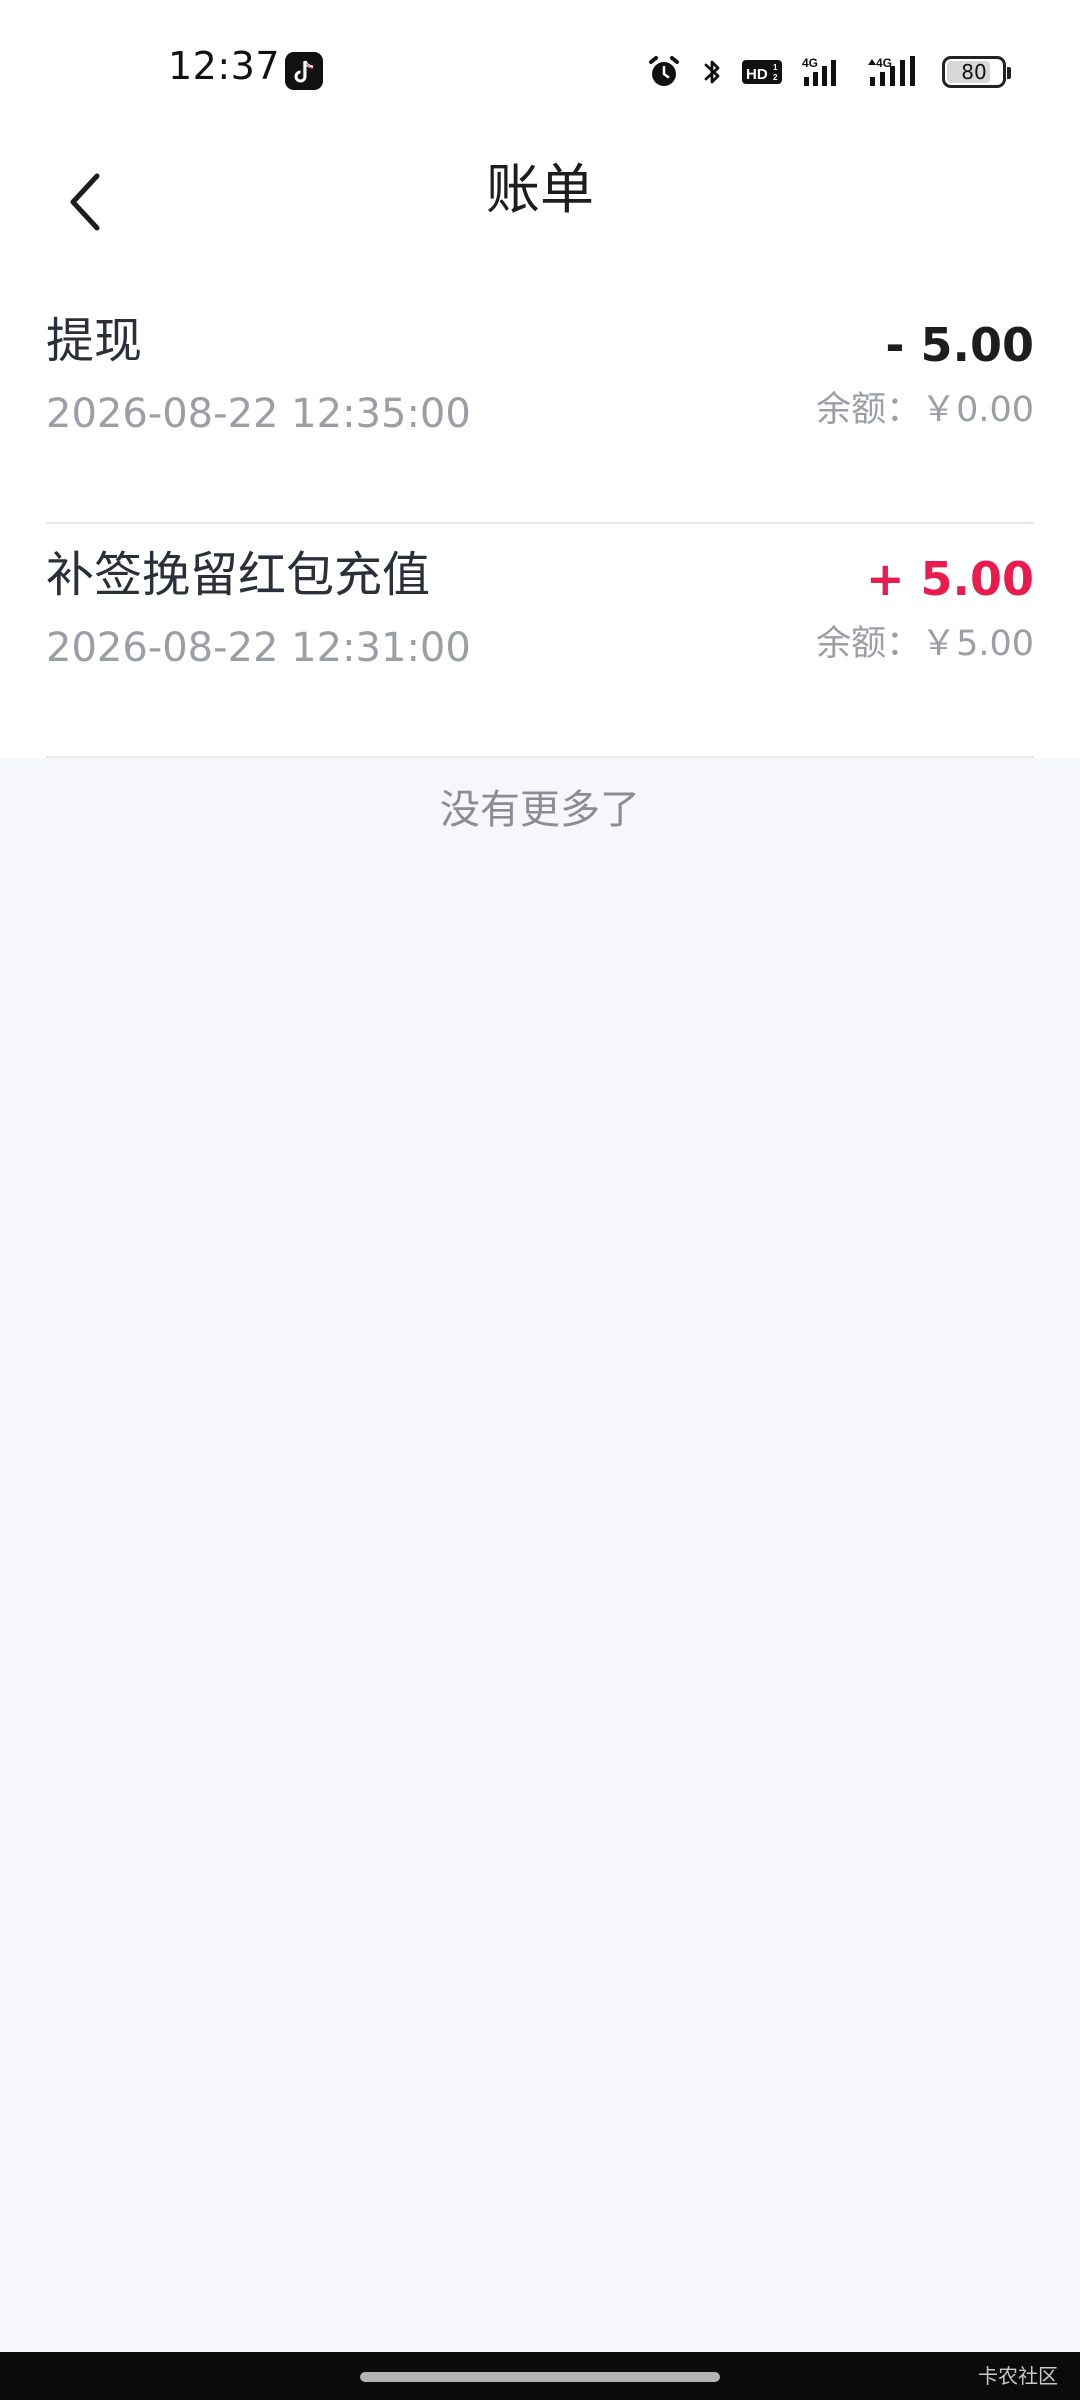 The image size is (1080, 2400). What do you see at coordinates (94, 341) in the screenshot?
I see `bill-item-title: 提现` at bounding box center [94, 341].